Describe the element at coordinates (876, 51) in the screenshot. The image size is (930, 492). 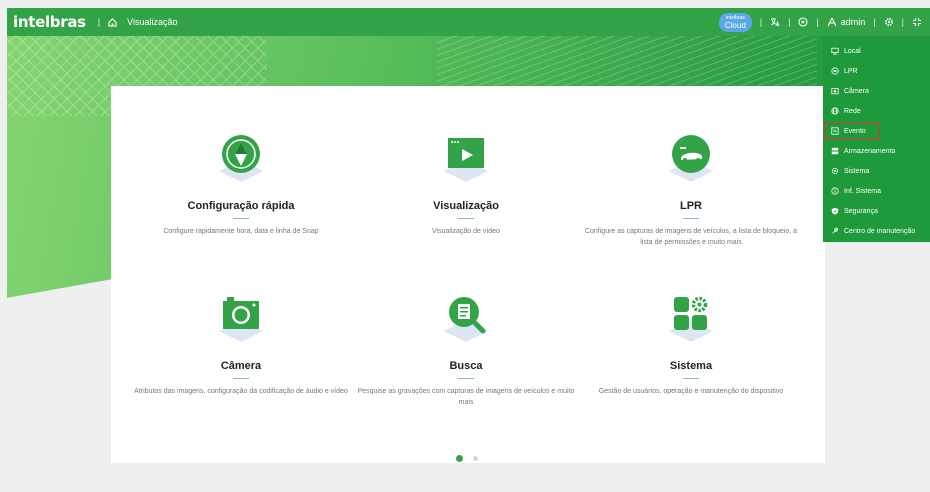
I see `menu-item-local: Local` at that location.